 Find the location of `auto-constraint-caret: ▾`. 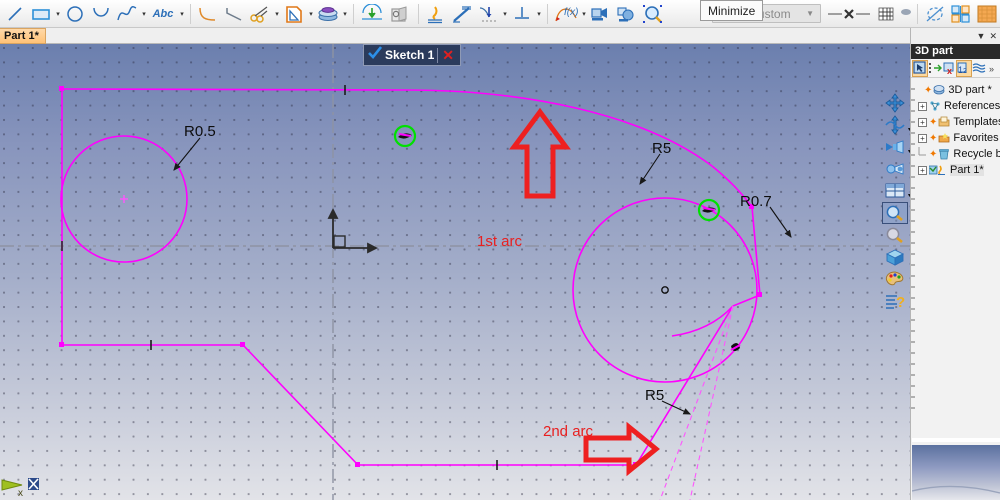

auto-constraint-caret: ▾ is located at coordinates (505, 14).